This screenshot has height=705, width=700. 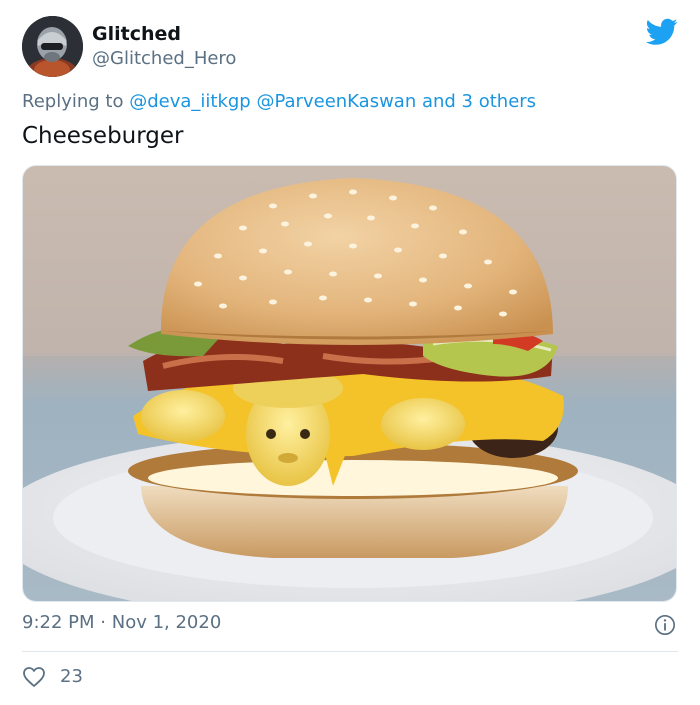 I want to click on tweet-date: Nov 1, 2020, so click(x=166, y=622).